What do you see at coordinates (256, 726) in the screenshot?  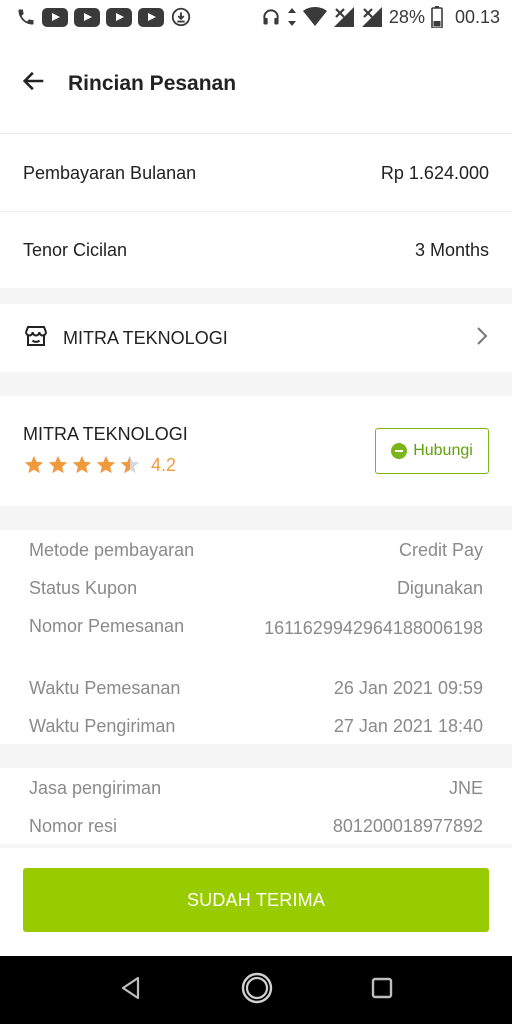 I see `ship-time-row: Waktu Pengiriman 27 Jan 2021 18:40` at bounding box center [256, 726].